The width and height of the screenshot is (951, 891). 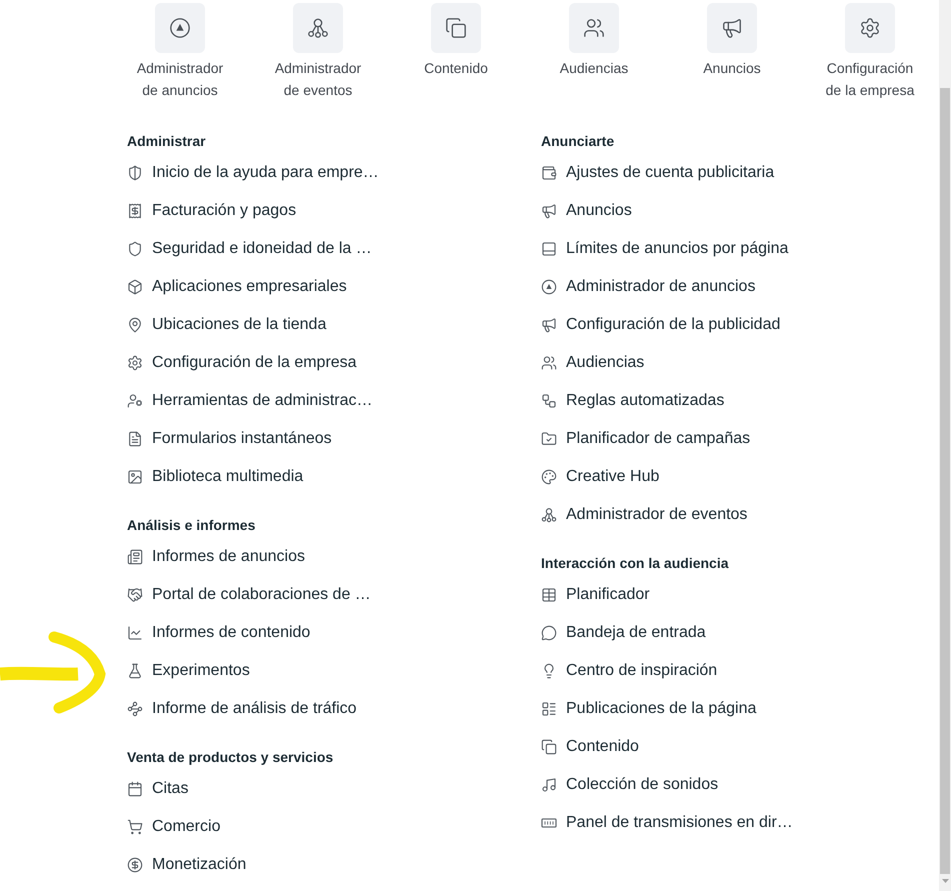 What do you see at coordinates (945, 481) in the screenshot?
I see `scrollbar-thumb` at bounding box center [945, 481].